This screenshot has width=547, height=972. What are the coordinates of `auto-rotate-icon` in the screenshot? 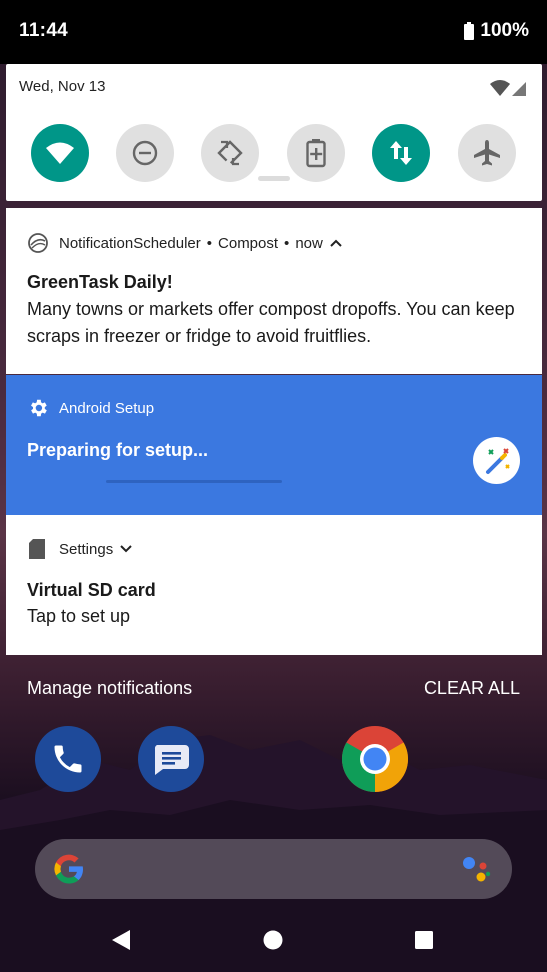 It's located at (230, 153).